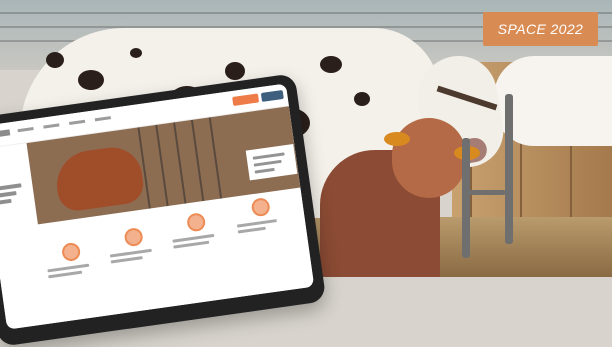 Image resolution: width=612 pixels, height=347 pixels. What do you see at coordinates (5, 134) in the screenshot?
I see `logo-mark-icon` at bounding box center [5, 134].